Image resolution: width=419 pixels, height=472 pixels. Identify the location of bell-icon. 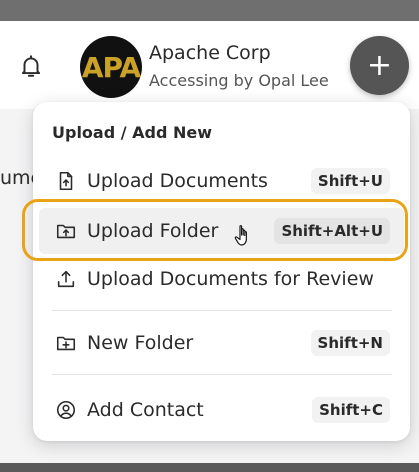
(31, 66).